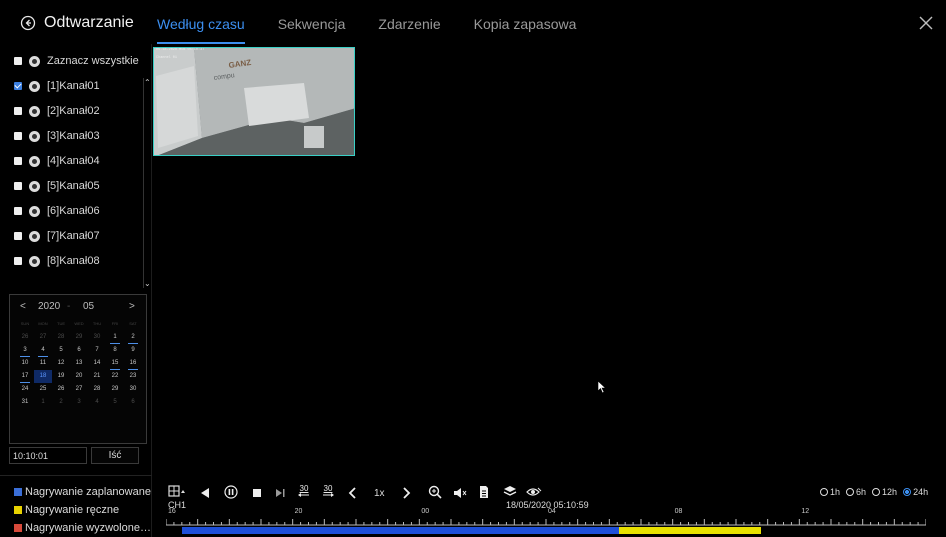 The width and height of the screenshot is (946, 537). Describe the element at coordinates (115, 363) in the screenshot. I see `calendar-day: 15` at that location.